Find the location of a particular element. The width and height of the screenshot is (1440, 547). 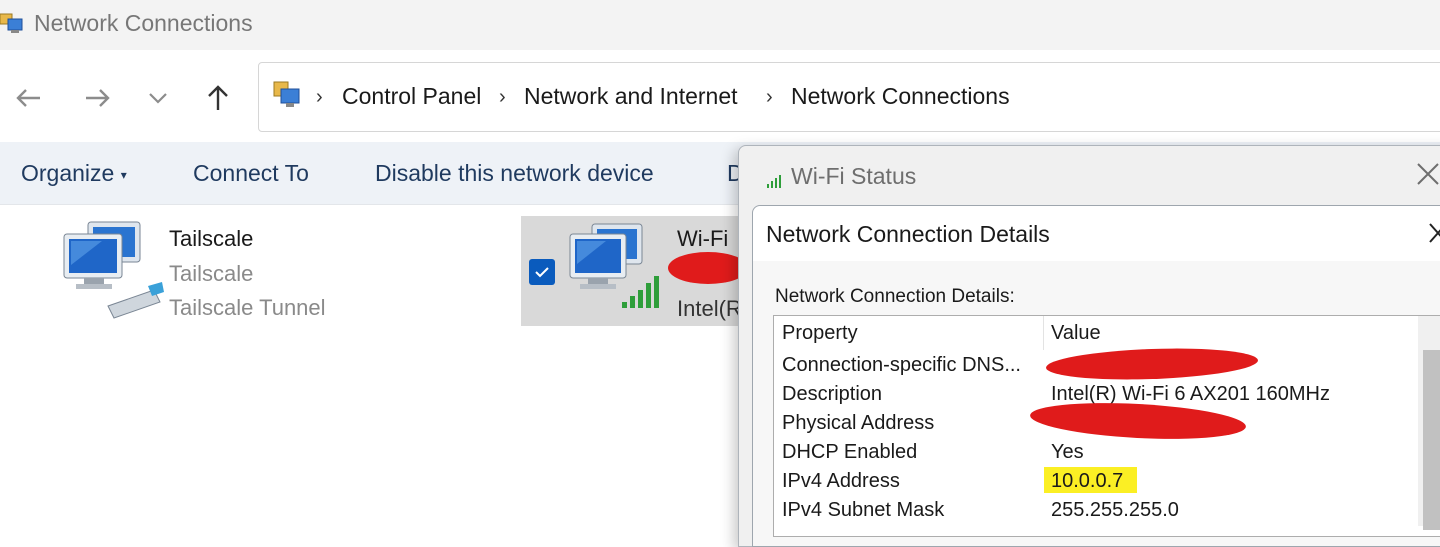

disable-device-button: Disable this network device is located at coordinates (514, 173).